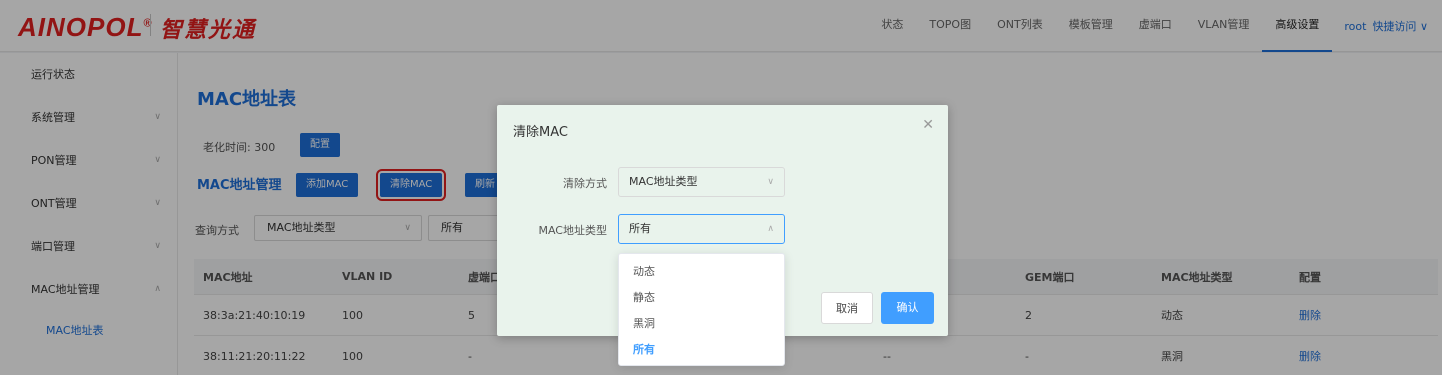 This screenshot has height=375, width=1442. I want to click on dropdown-option-static: 静态, so click(701, 298).